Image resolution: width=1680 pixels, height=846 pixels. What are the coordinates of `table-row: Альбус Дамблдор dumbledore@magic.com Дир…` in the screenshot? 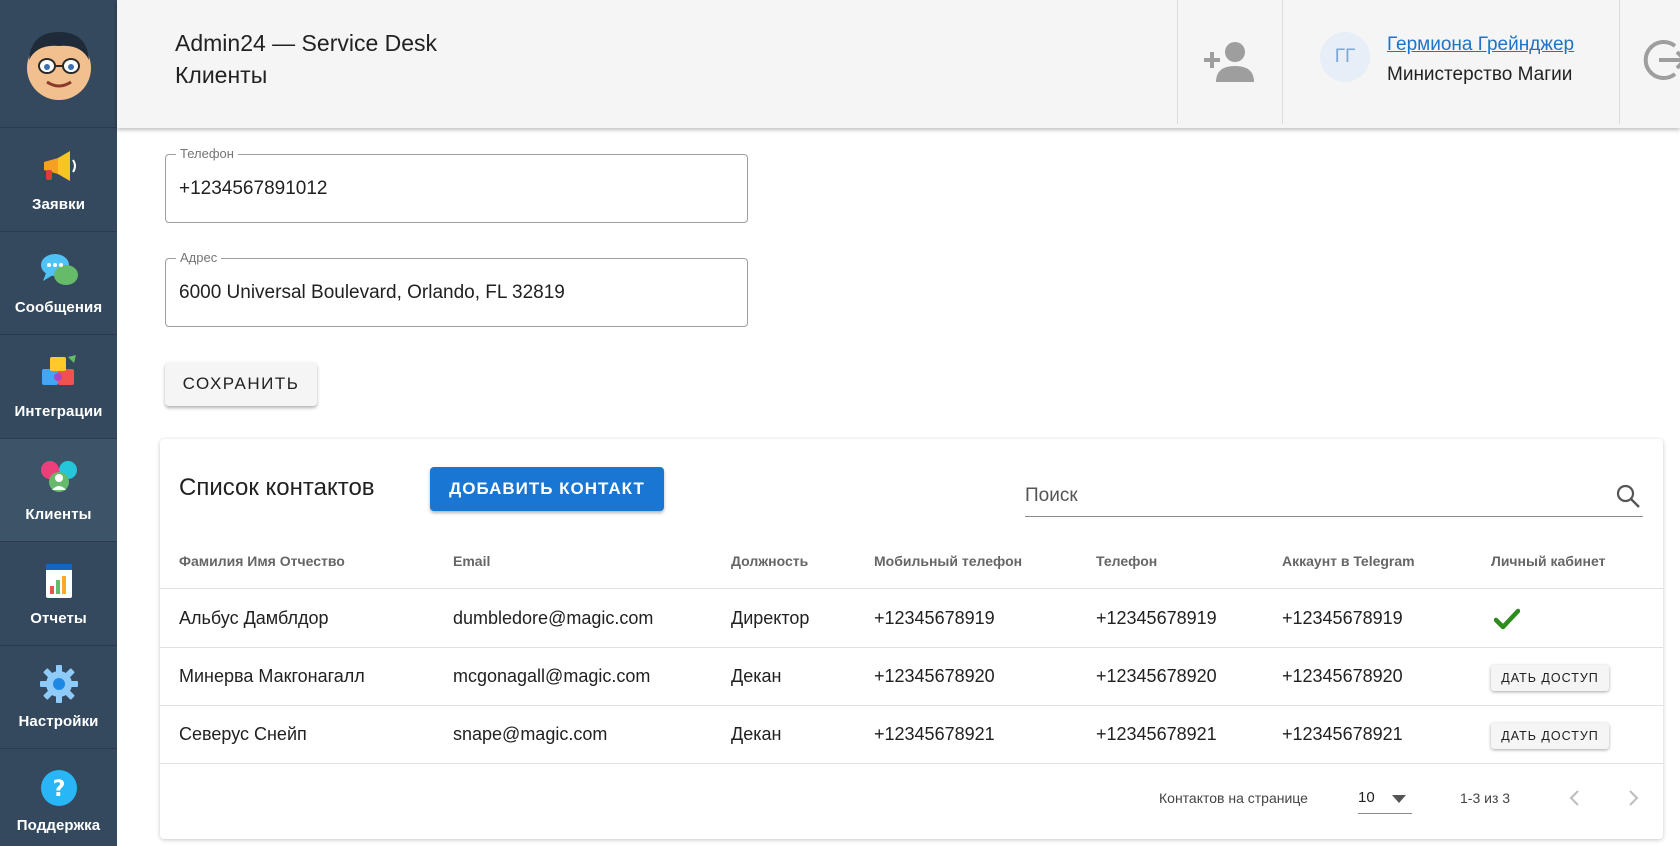 It's located at (911, 619).